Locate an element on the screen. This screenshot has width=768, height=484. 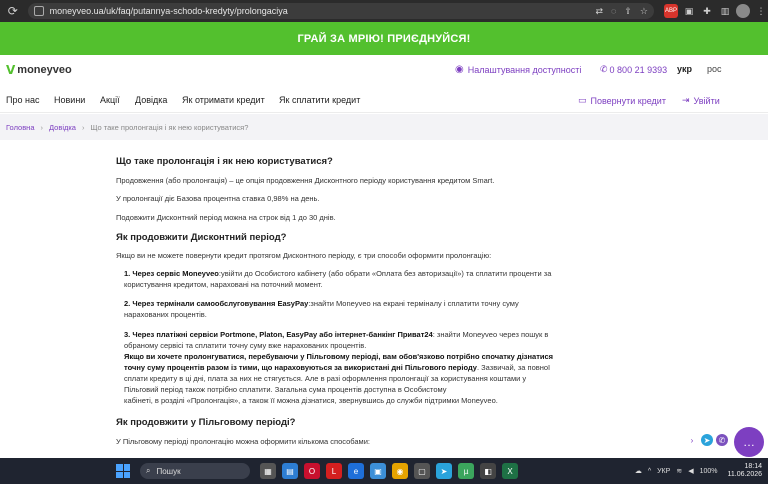
file-explorer-icon: ▤ is located at coordinates (290, 471).